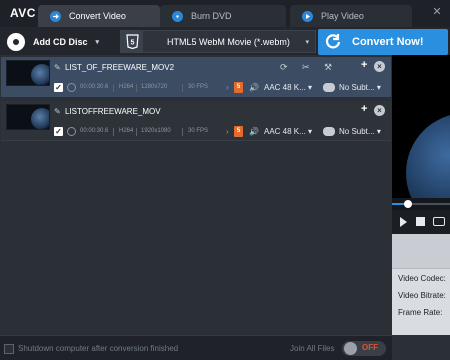 This screenshot has width=450, height=360. Describe the element at coordinates (55, 16) in the screenshot. I see `convert-video-icon` at that location.